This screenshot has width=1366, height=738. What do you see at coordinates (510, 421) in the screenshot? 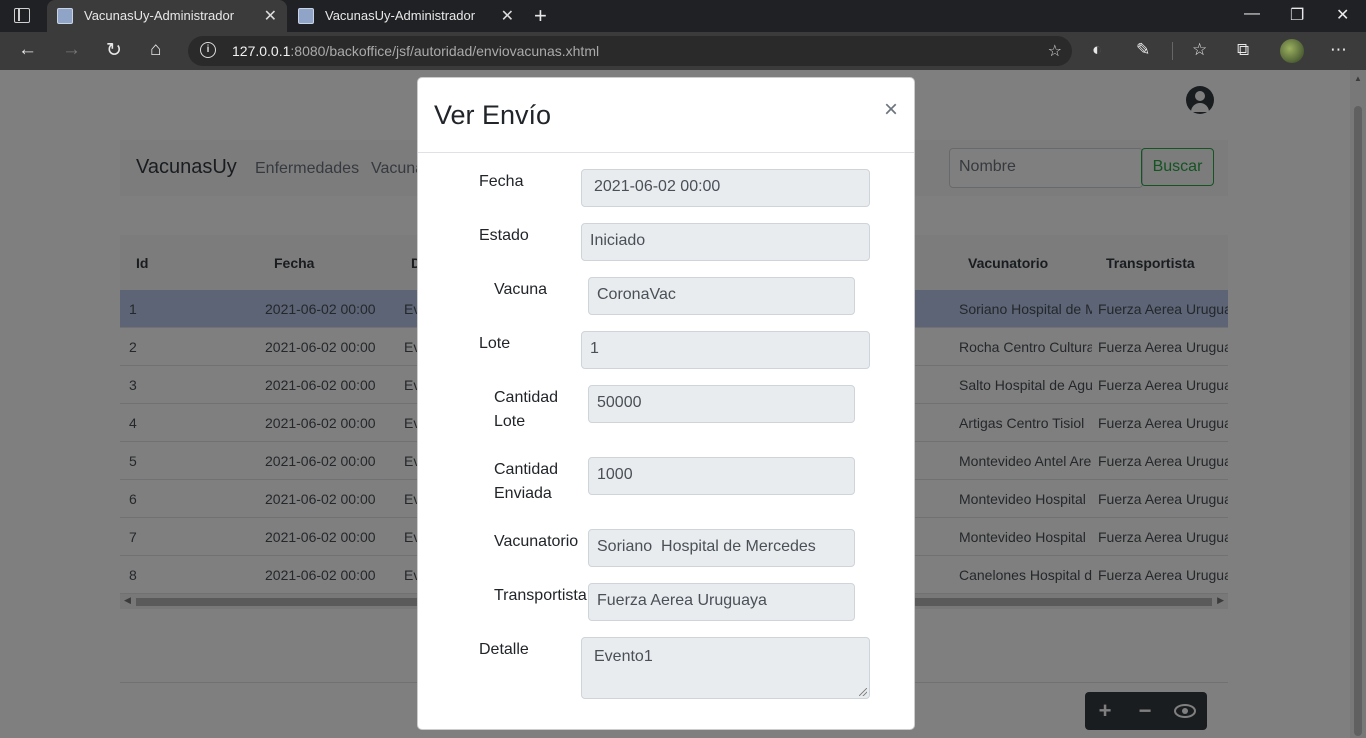
I see `cantidad-lote-label-2: Lote` at bounding box center [510, 421].